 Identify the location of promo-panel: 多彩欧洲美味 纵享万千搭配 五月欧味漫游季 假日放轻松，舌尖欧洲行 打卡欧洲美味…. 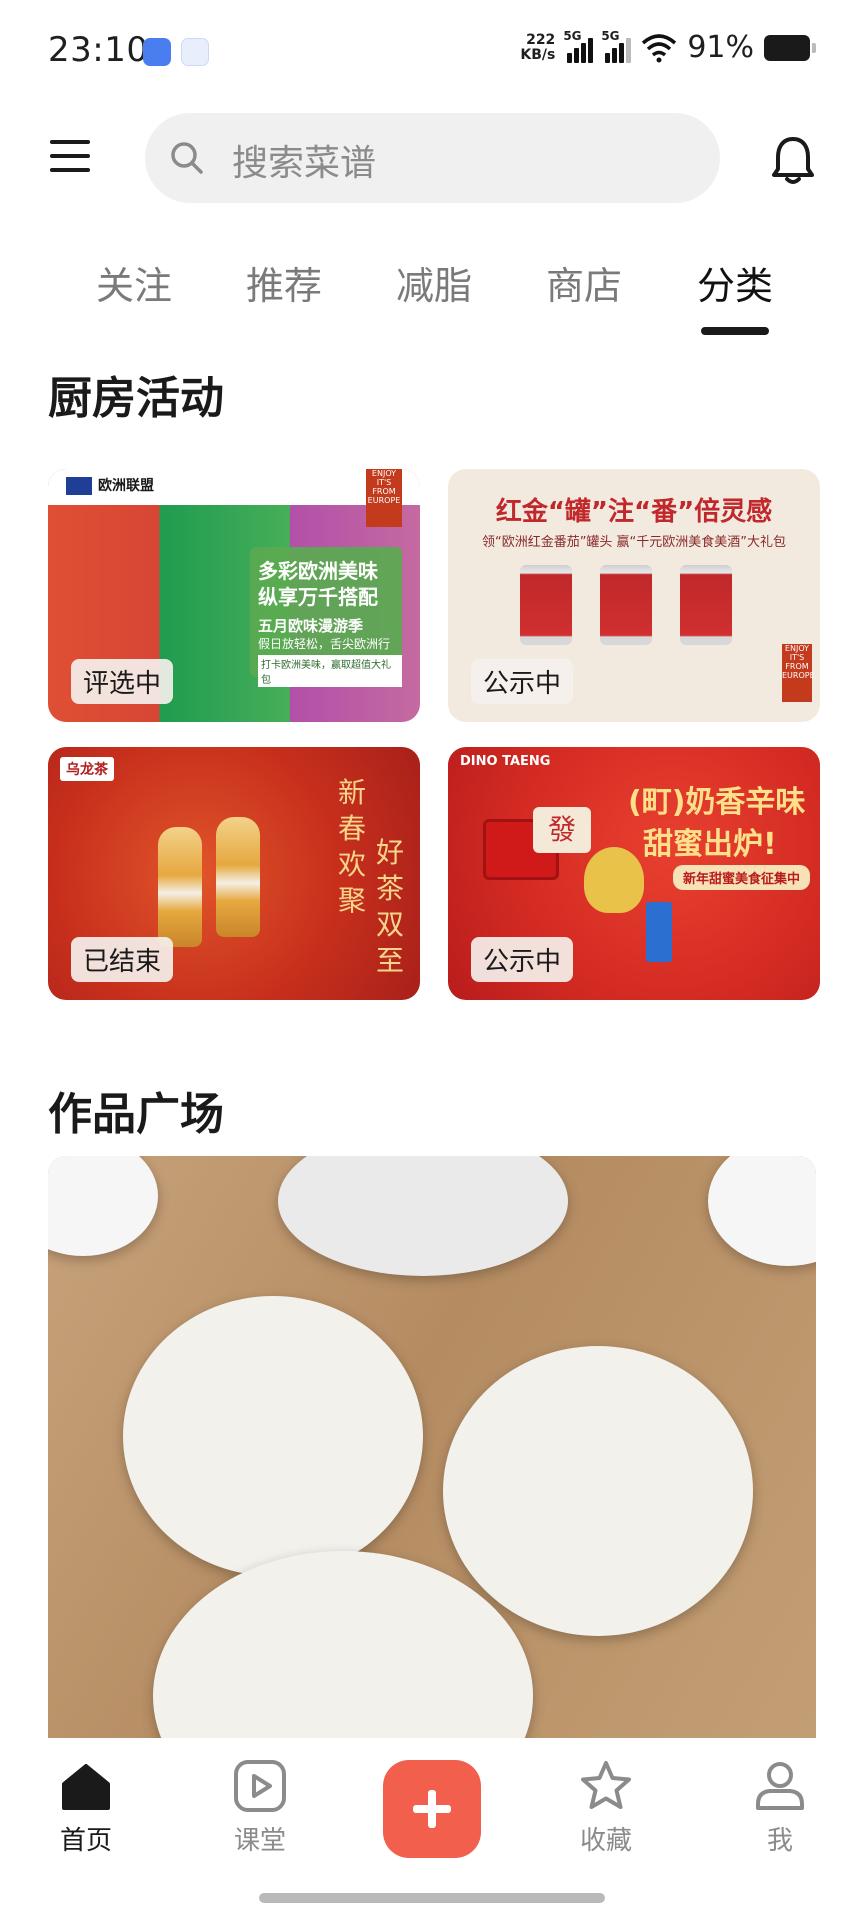
(326, 617).